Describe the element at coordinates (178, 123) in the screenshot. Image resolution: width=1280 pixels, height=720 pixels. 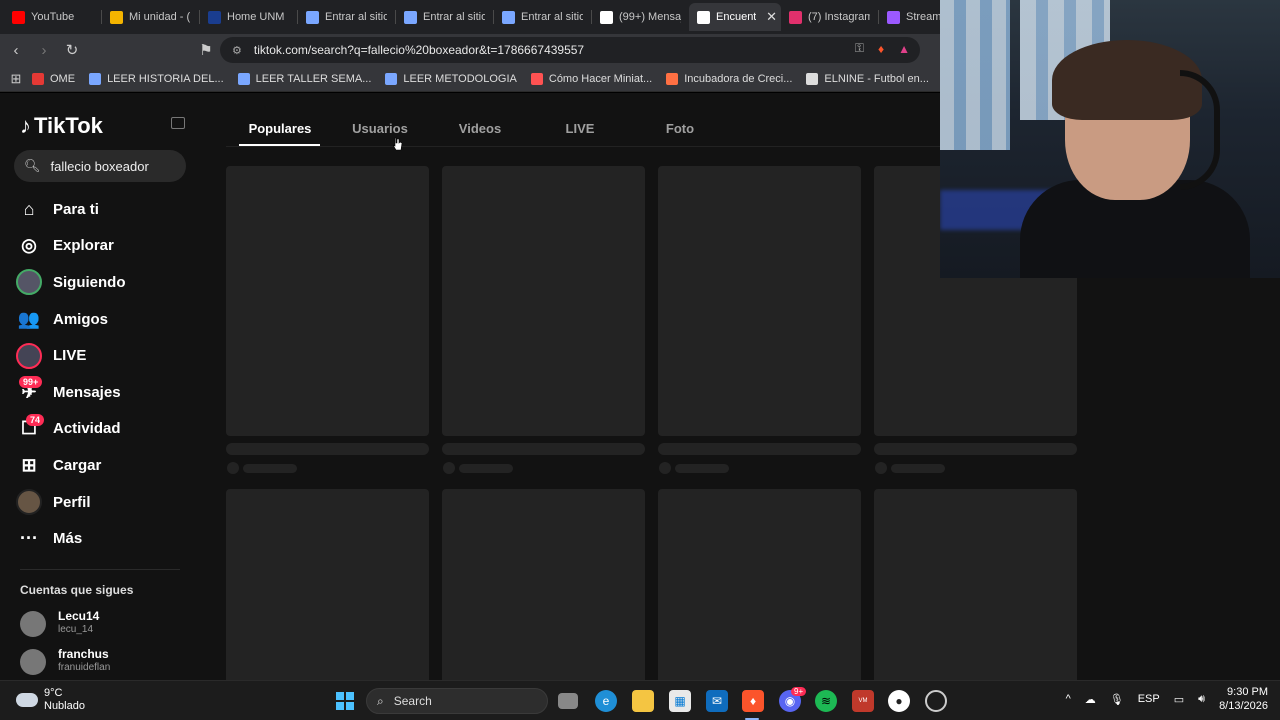
I see `collapse-sidebar-icon` at that location.